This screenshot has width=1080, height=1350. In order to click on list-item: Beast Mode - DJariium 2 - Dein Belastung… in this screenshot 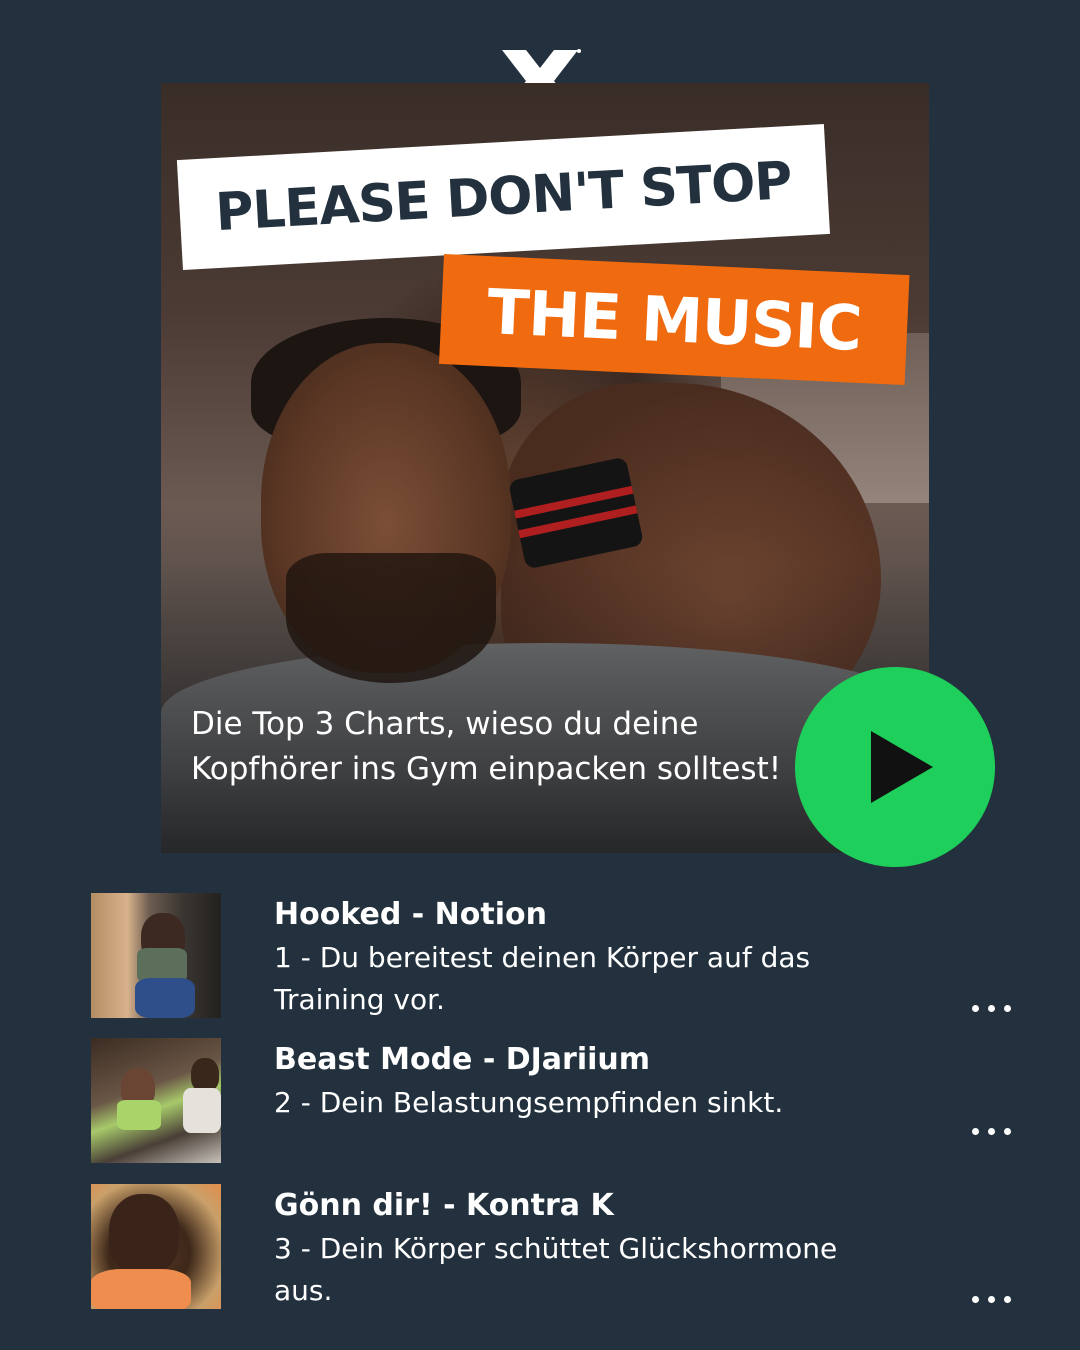, I will do `click(556, 1100)`.